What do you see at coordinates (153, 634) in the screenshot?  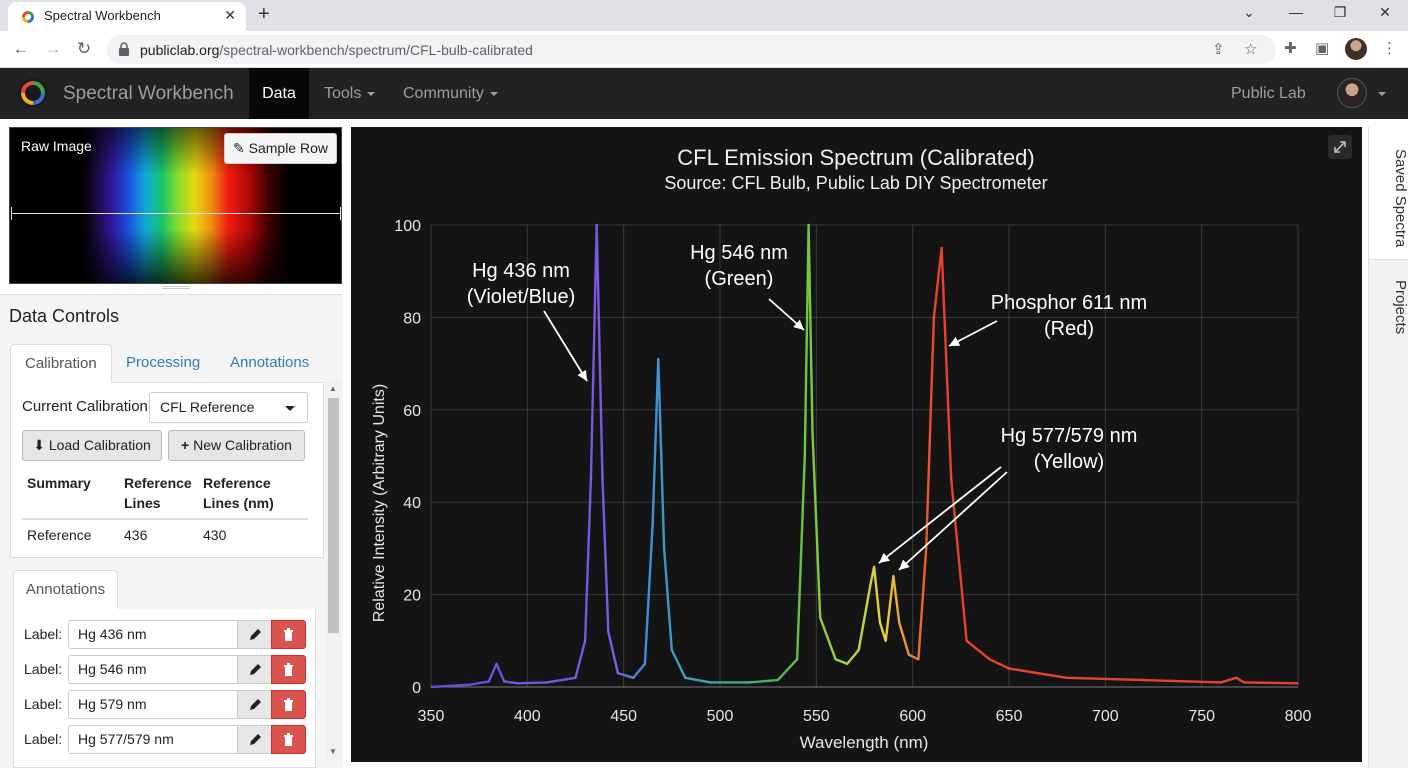 I see `annotation-input: Hg 436 nm` at bounding box center [153, 634].